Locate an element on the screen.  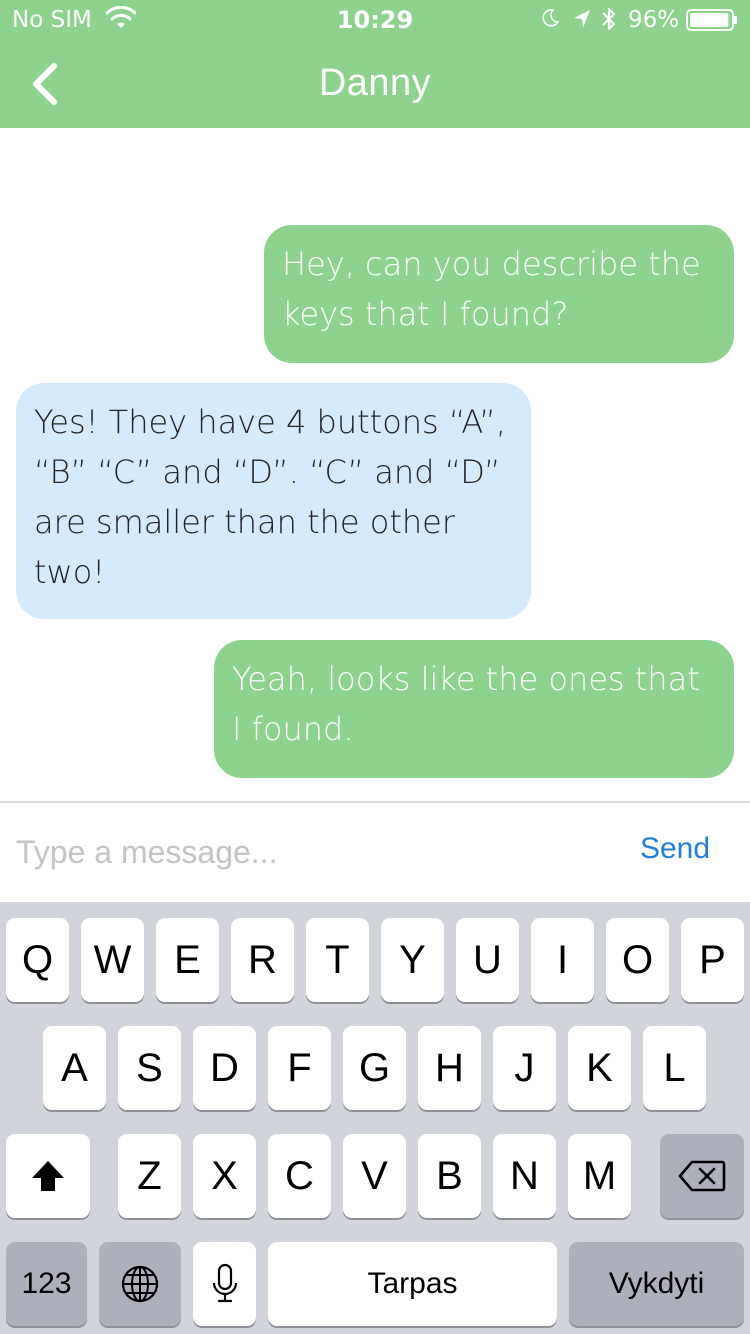
key-h: H is located at coordinates (449, 1068).